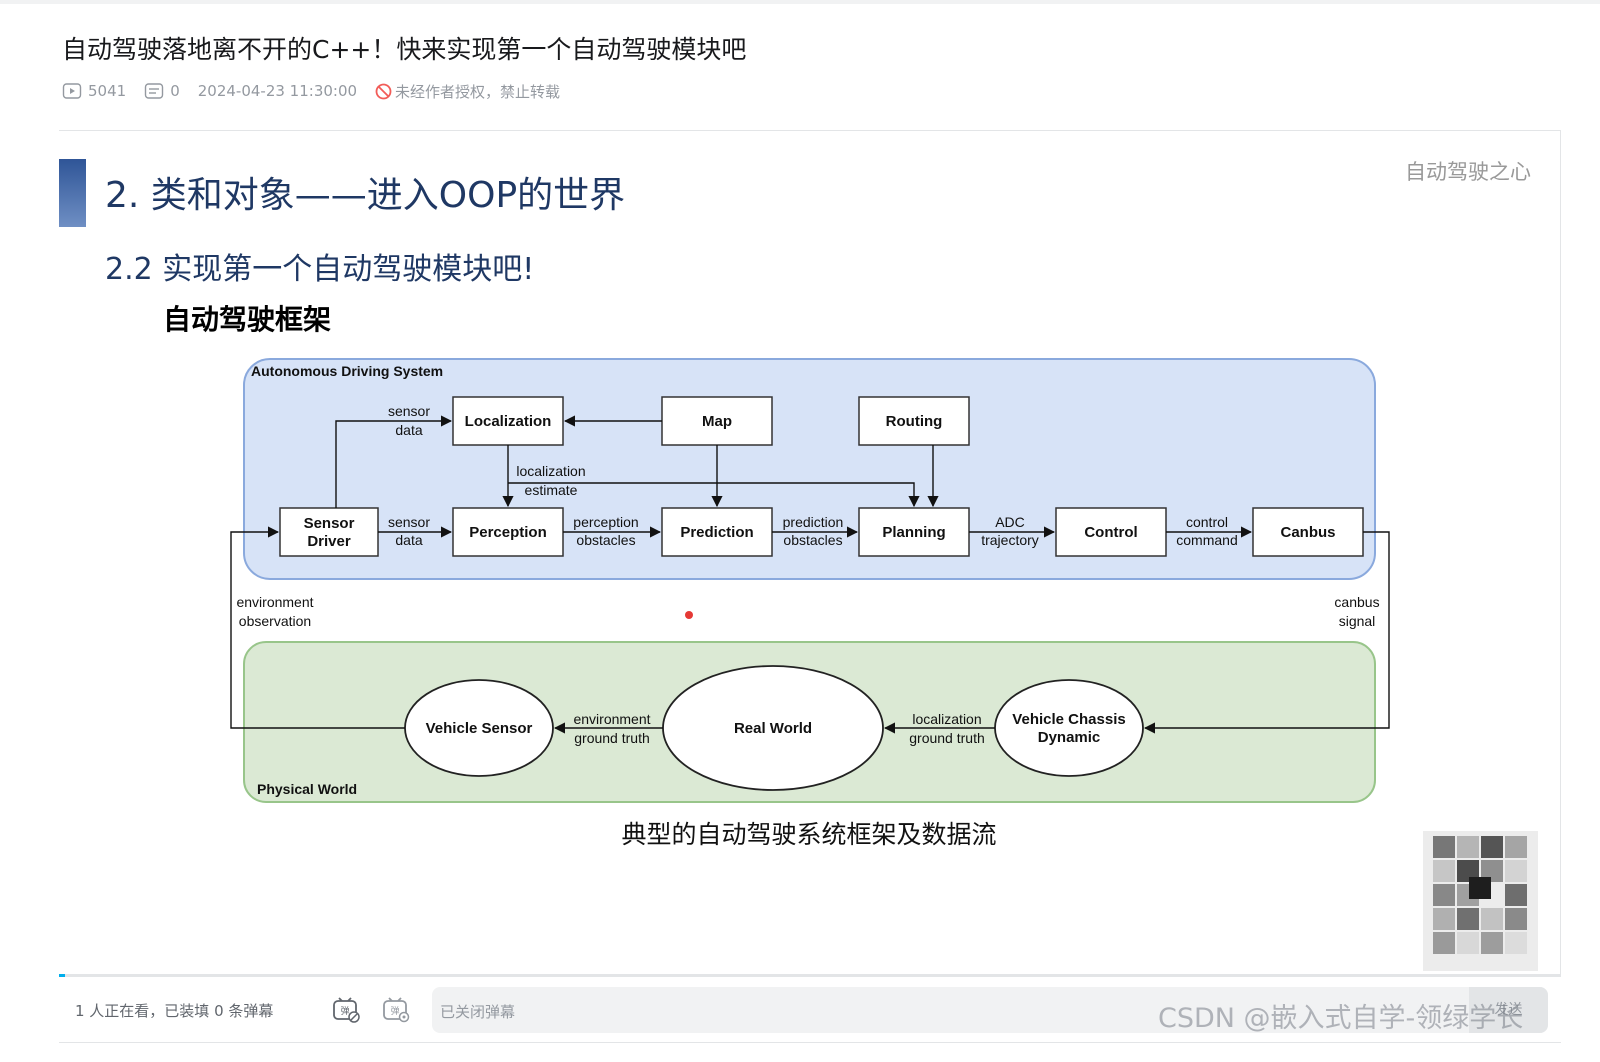  What do you see at coordinates (275, 621) in the screenshot?
I see `label-environment-observation-2: observation` at bounding box center [275, 621].